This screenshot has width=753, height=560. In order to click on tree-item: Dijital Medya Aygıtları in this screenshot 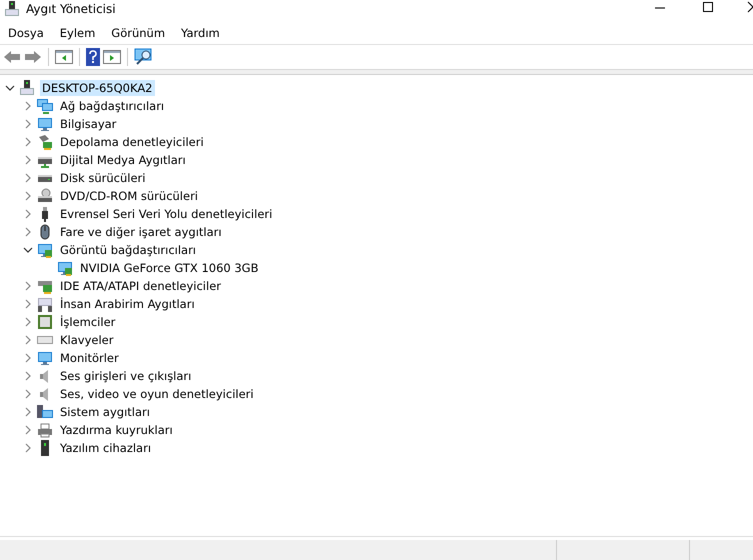, I will do `click(123, 160)`.